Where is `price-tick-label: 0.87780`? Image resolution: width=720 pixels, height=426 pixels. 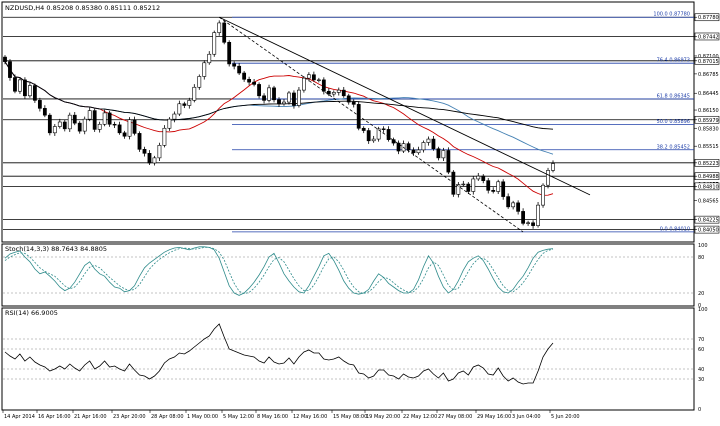
price-tick-label: 0.87780 is located at coordinates (708, 18).